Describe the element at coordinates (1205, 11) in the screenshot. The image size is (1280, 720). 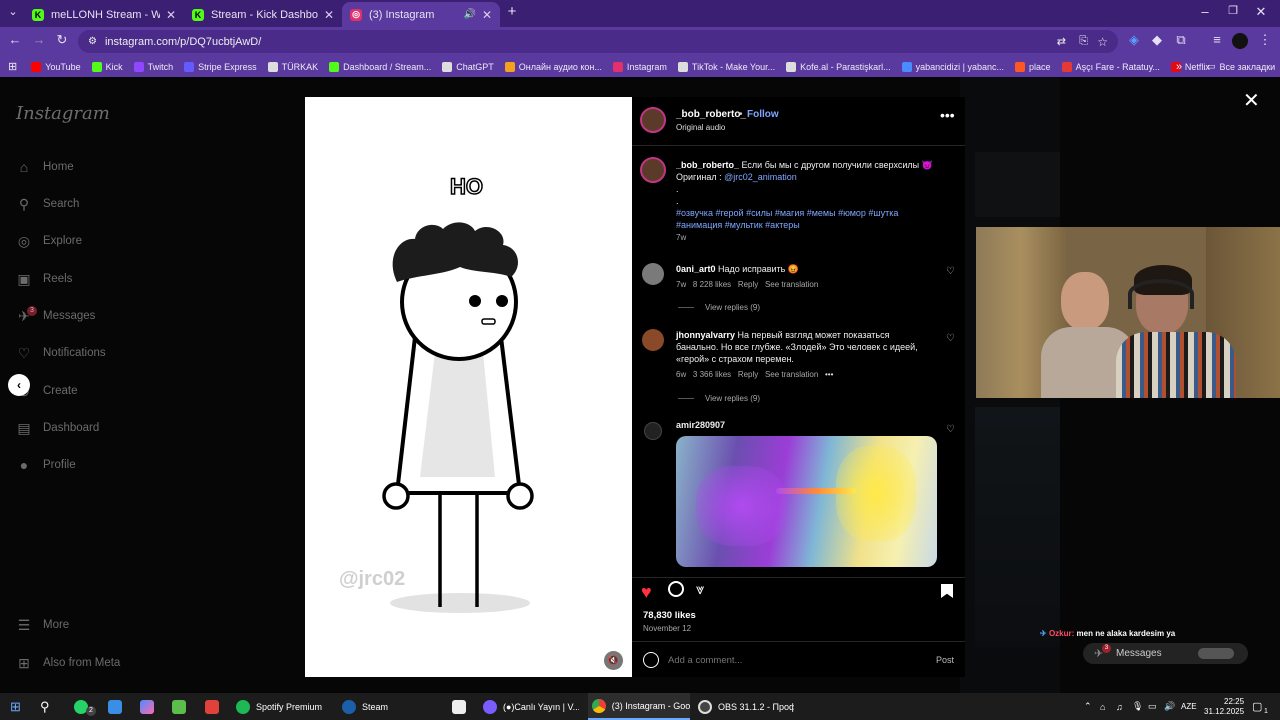
I see `minimize-icon: –` at that location.